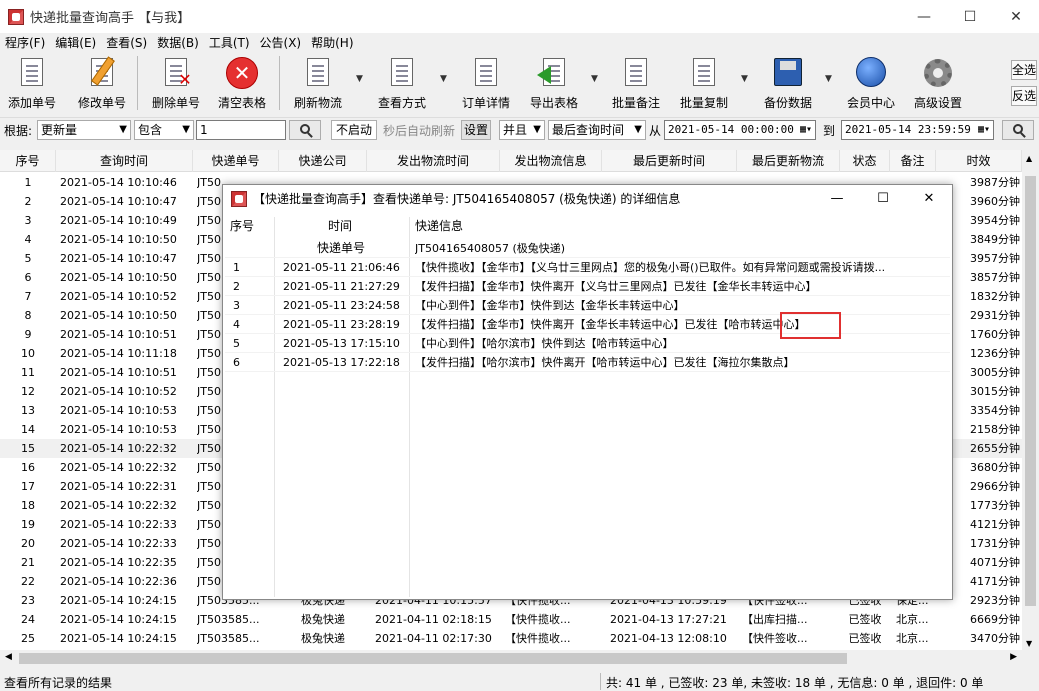  Describe the element at coordinates (636, 83) in the screenshot. I see `batch-note-button: 批量备注` at that location.